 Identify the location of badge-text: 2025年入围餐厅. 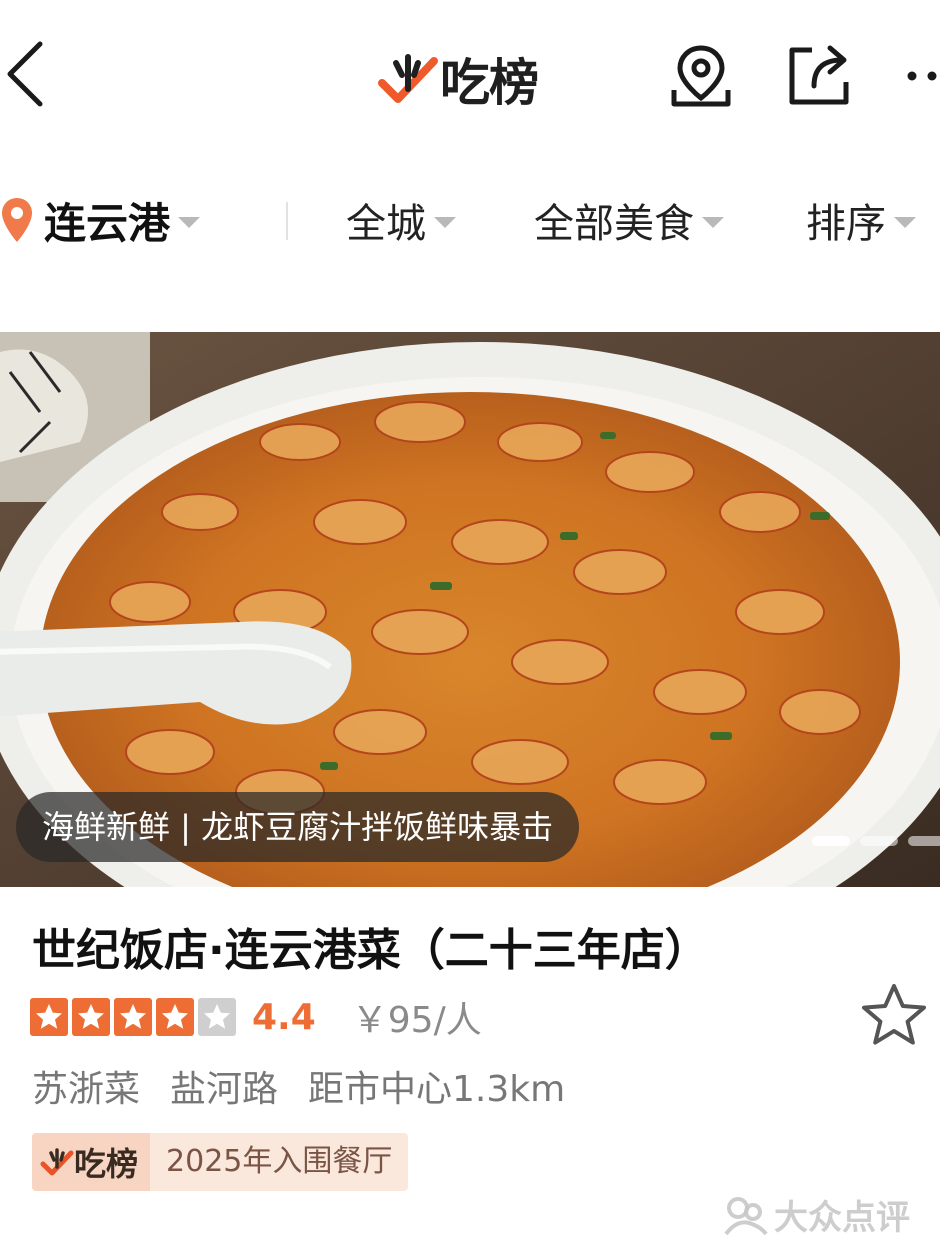
(279, 1161).